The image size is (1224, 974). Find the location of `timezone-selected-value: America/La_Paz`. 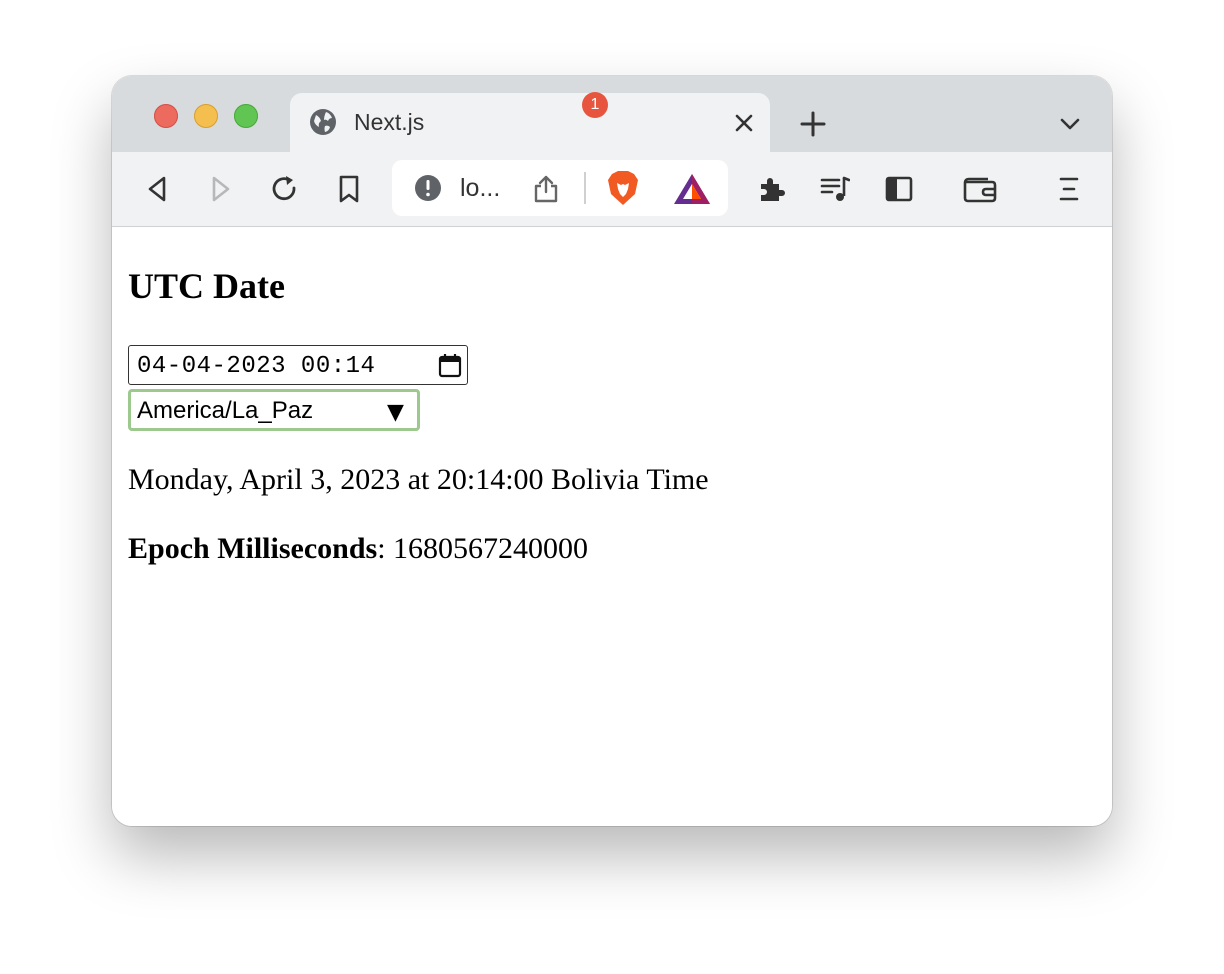

timezone-selected-value: America/La_Paz is located at coordinates (225, 411).